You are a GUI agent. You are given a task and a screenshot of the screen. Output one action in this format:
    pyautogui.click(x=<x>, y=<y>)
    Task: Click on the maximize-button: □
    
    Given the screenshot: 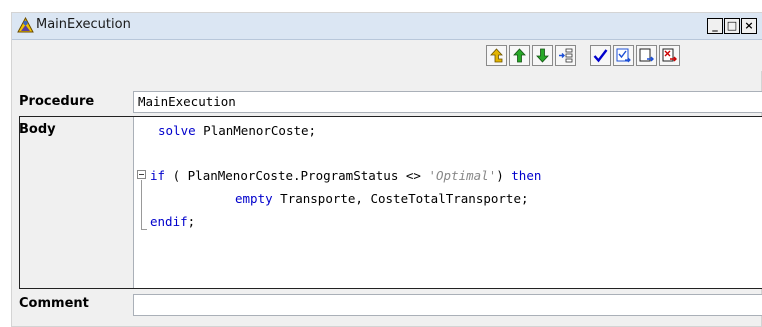 What is the action you would take?
    pyautogui.click(x=732, y=26)
    